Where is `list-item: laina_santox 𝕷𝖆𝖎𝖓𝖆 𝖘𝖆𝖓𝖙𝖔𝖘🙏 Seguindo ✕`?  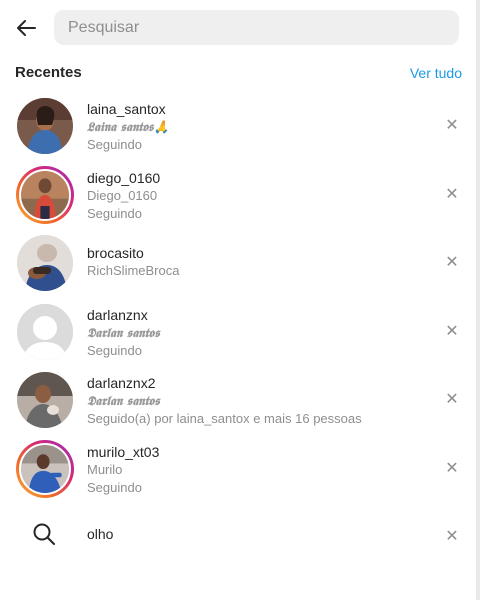 list-item: laina_santox 𝕷𝖆𝖎𝖓𝖆 𝖘𝖆𝖓𝖙𝖔𝖘🙏 Seguindo ✕ is located at coordinates (238, 125).